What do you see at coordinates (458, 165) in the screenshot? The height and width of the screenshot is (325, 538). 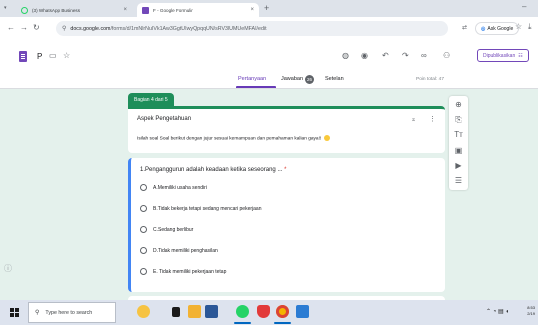 I see `add-video-icon: ▶` at bounding box center [458, 165].